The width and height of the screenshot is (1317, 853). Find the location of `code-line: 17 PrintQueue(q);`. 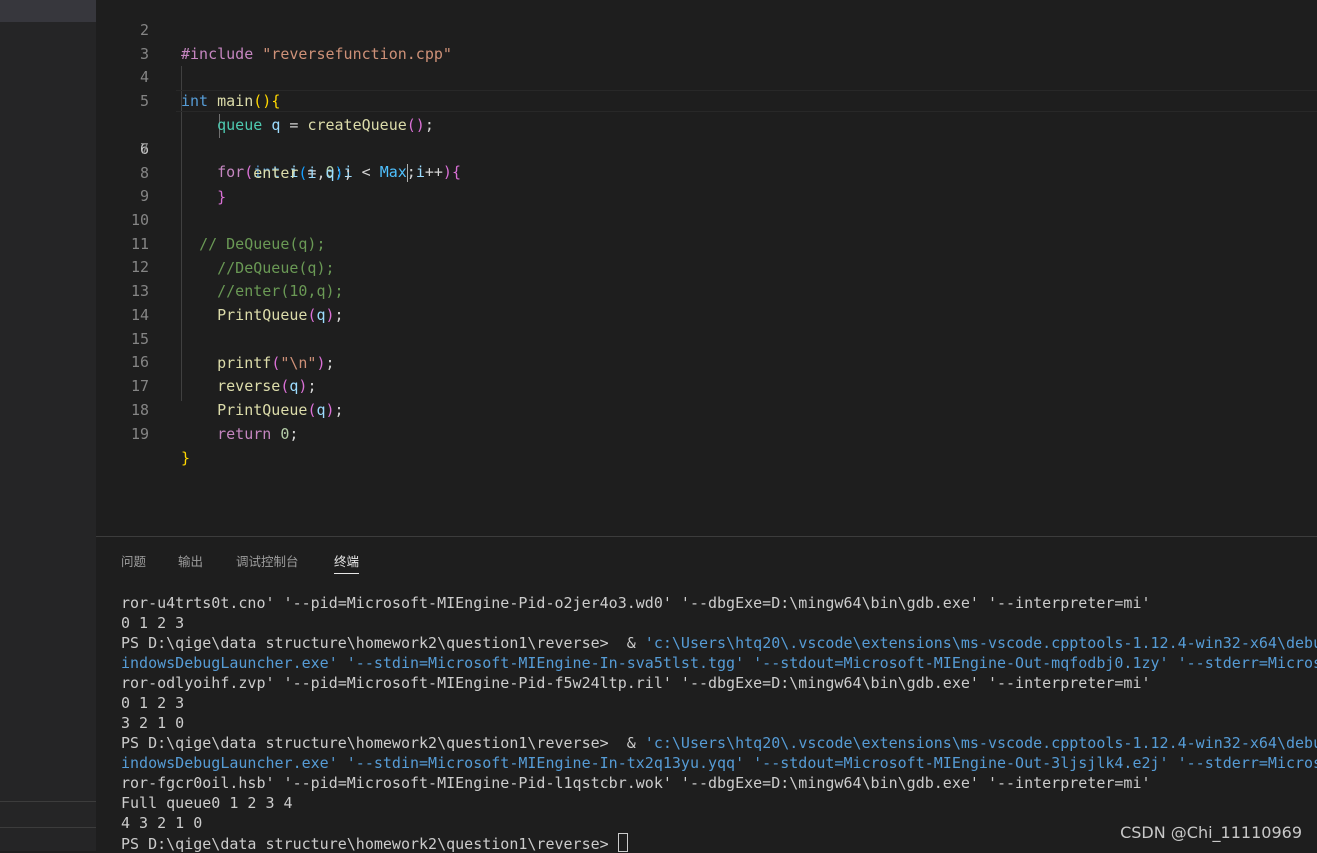

code-line: 17 PrintQueue(q); is located at coordinates (706, 385).